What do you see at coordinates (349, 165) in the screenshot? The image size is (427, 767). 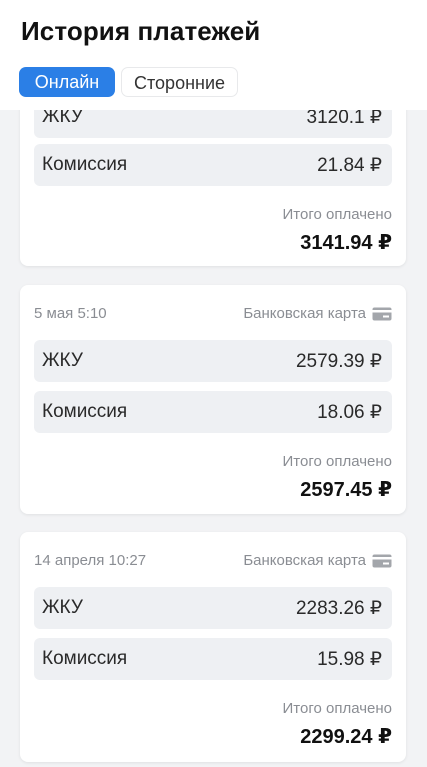 I see `line-item-amount: 21.84 ₽` at bounding box center [349, 165].